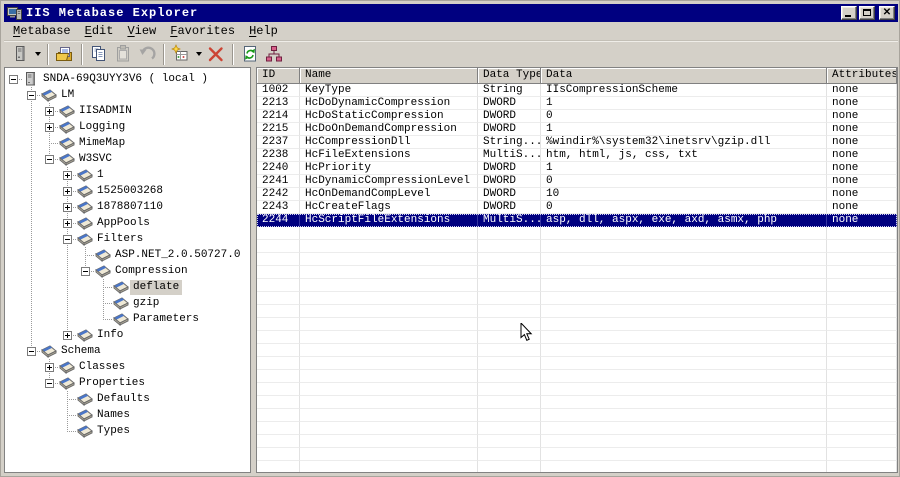  I want to click on undo-button, so click(147, 54).